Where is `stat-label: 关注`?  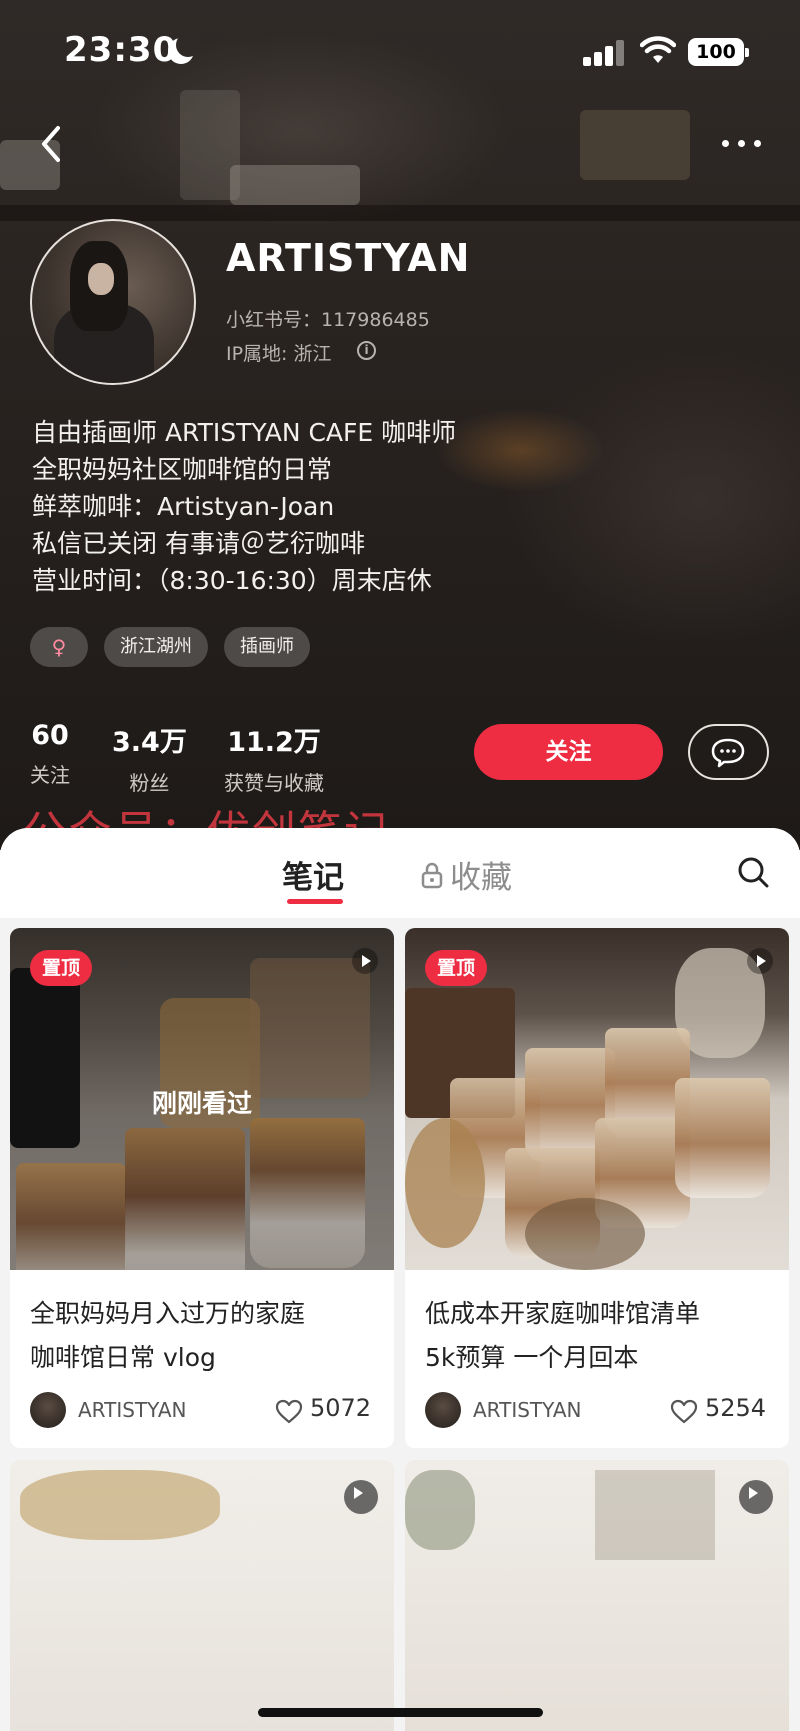 stat-label: 关注 is located at coordinates (50, 775).